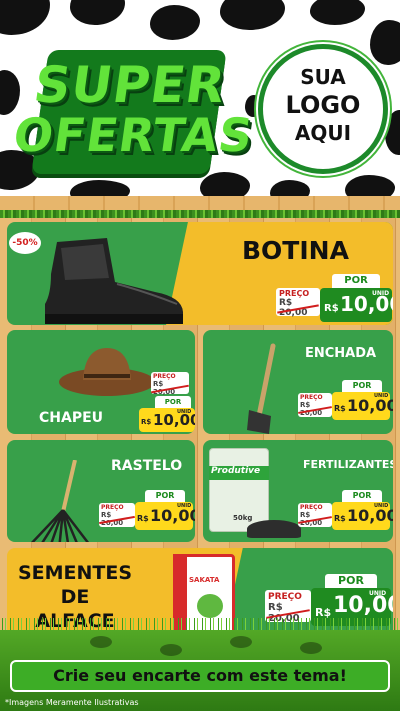  Describe the element at coordinates (133, 135) in the screenshot. I see `title-line-2: OFERTAS` at that location.